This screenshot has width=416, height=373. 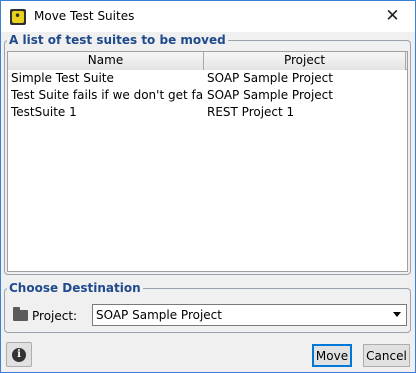 What do you see at coordinates (251, 112) in the screenshot?
I see `cell-project: REST Project 1` at bounding box center [251, 112].